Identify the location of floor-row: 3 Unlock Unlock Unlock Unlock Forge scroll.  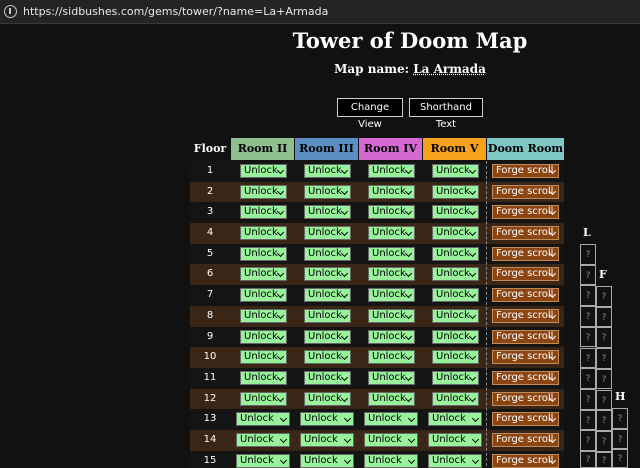
(377, 213).